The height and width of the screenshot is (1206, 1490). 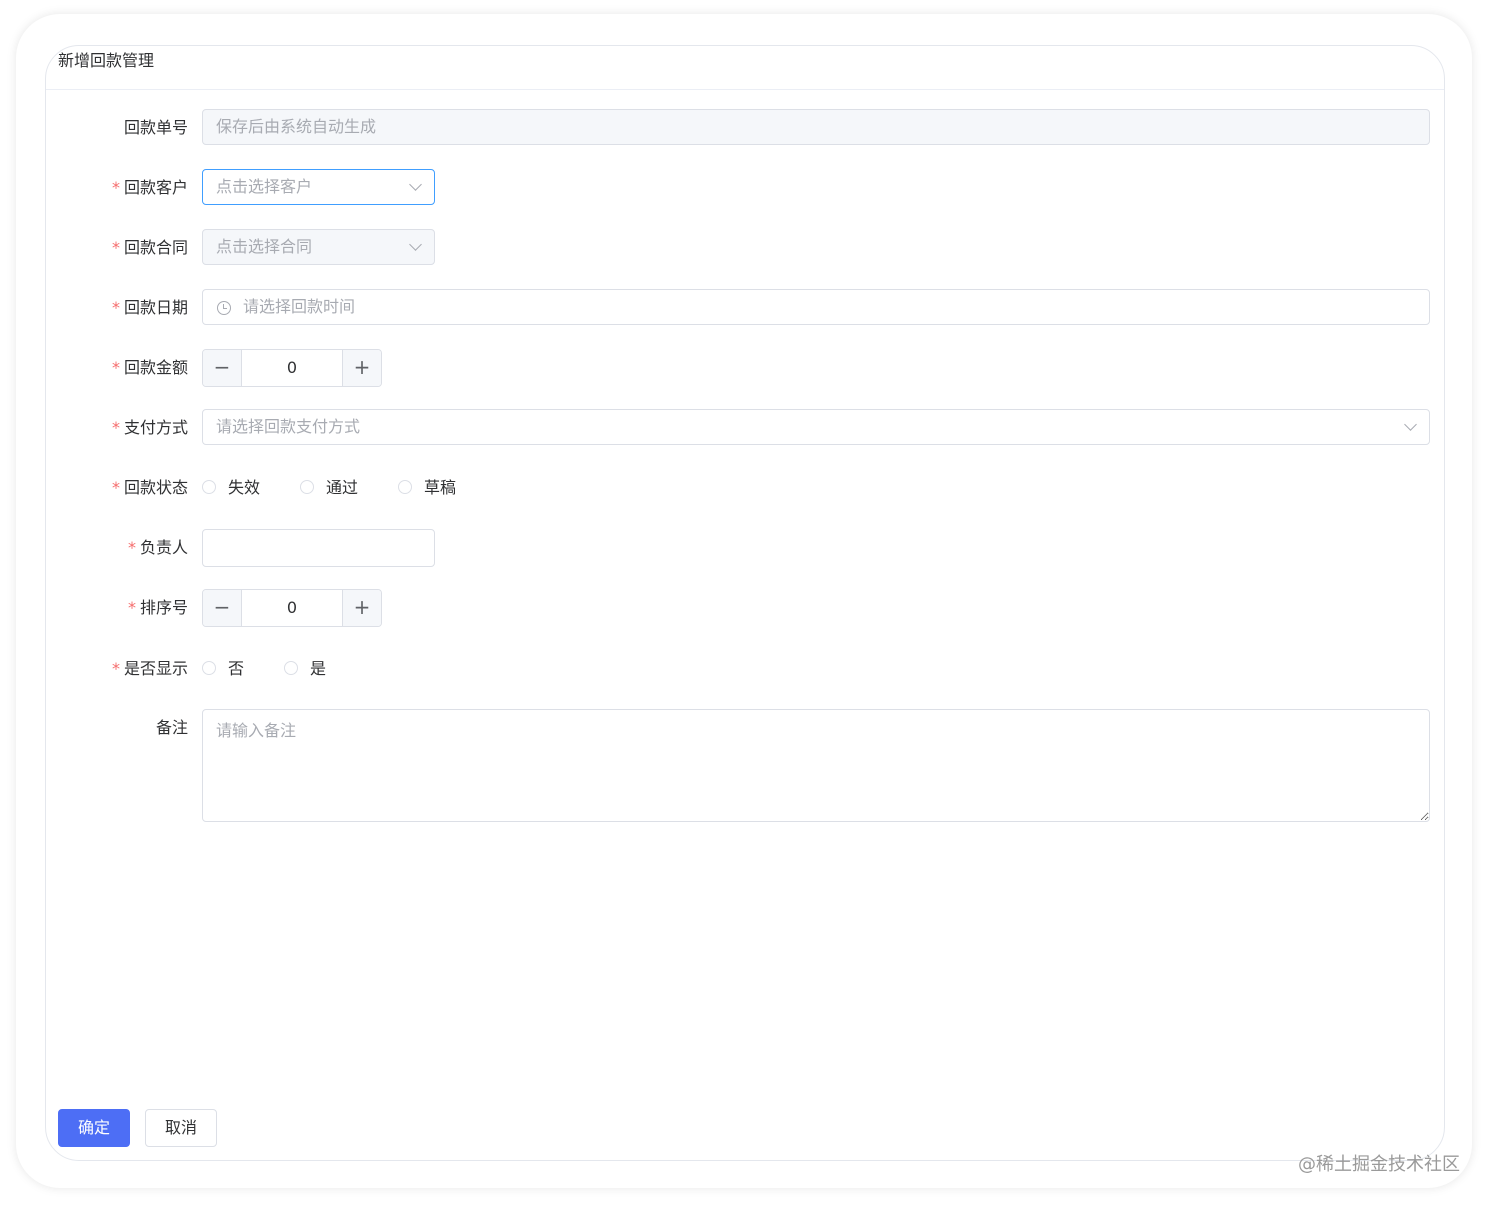 What do you see at coordinates (361, 608) in the screenshot?
I see `sort-increase-button: +` at bounding box center [361, 608].